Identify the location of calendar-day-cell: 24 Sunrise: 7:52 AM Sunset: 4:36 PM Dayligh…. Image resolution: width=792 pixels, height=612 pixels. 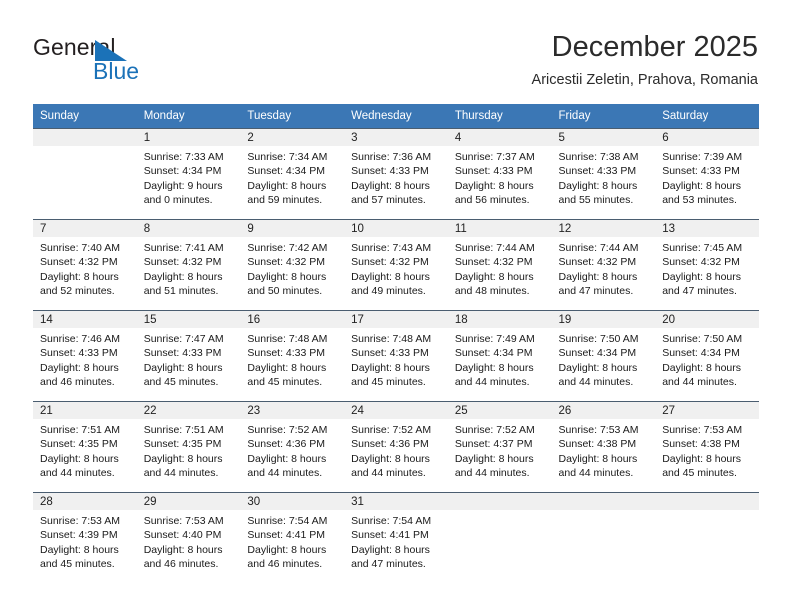
(396, 447).